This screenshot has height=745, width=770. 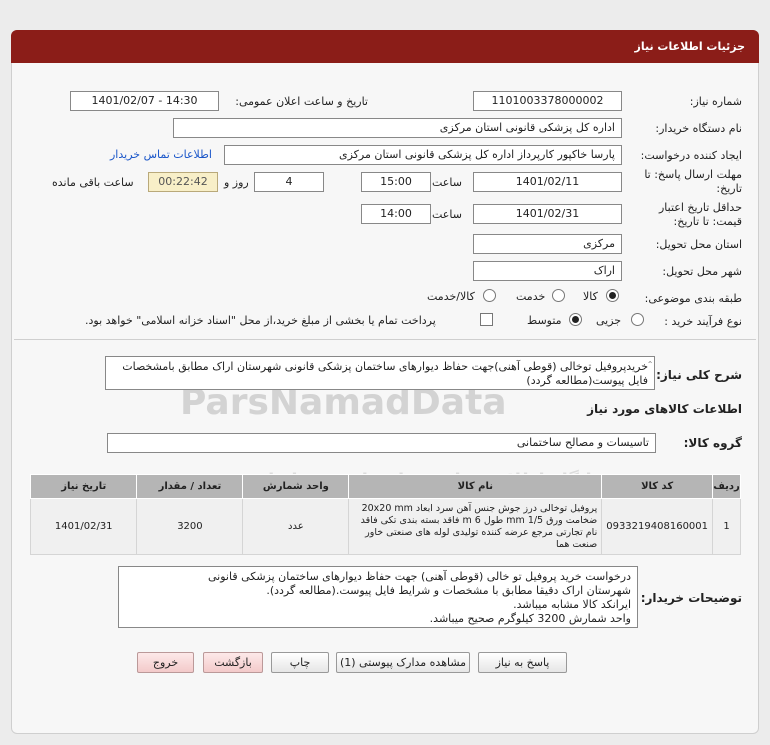 What do you see at coordinates (530, 618) in the screenshot?
I see `buyer-notes-line: واحد شمارش 3200 کیلوگرم صحیح میباشد.` at bounding box center [530, 618].